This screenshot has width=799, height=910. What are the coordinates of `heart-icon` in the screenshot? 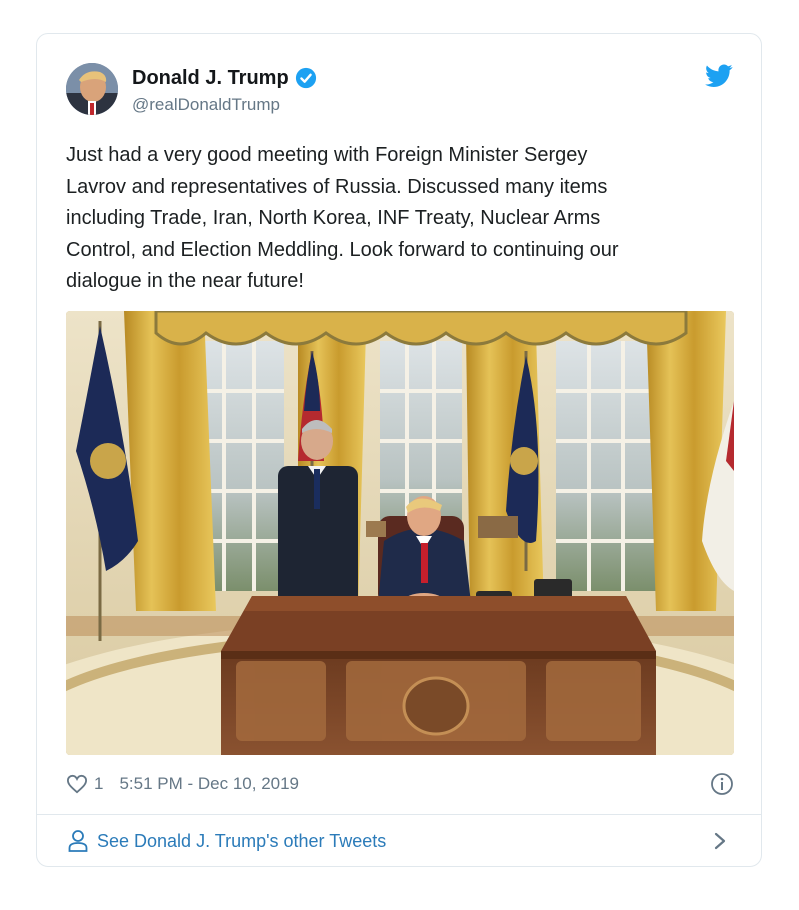 It's located at (77, 784).